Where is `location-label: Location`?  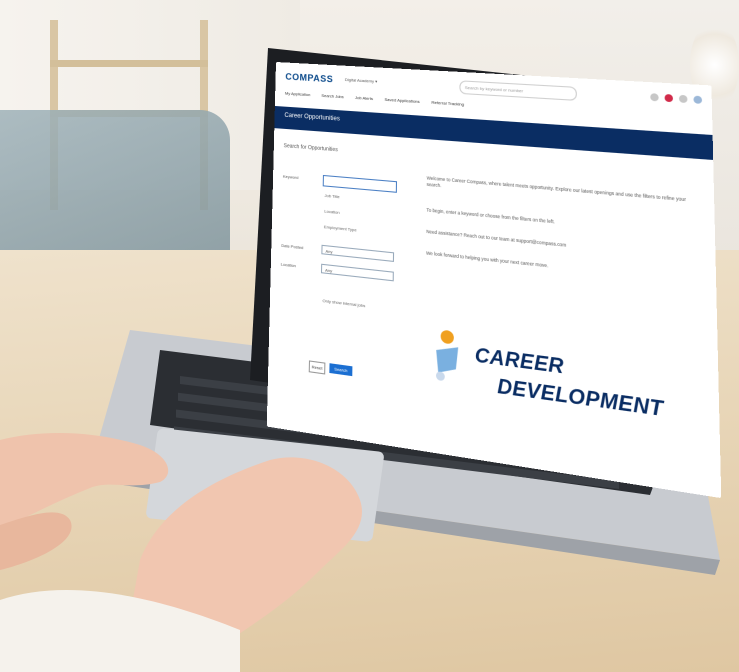 location-label: Location is located at coordinates (288, 265).